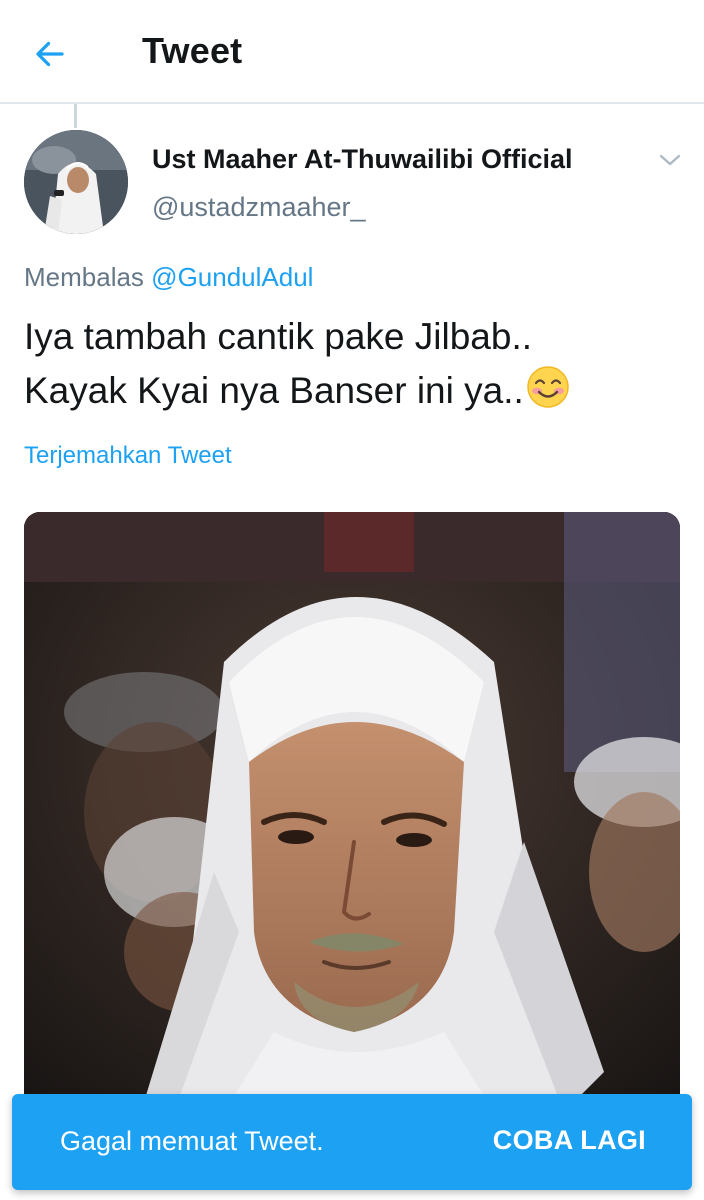 The height and width of the screenshot is (1200, 704). Describe the element at coordinates (75, 116) in the screenshot. I see `thread-connector-line` at that location.